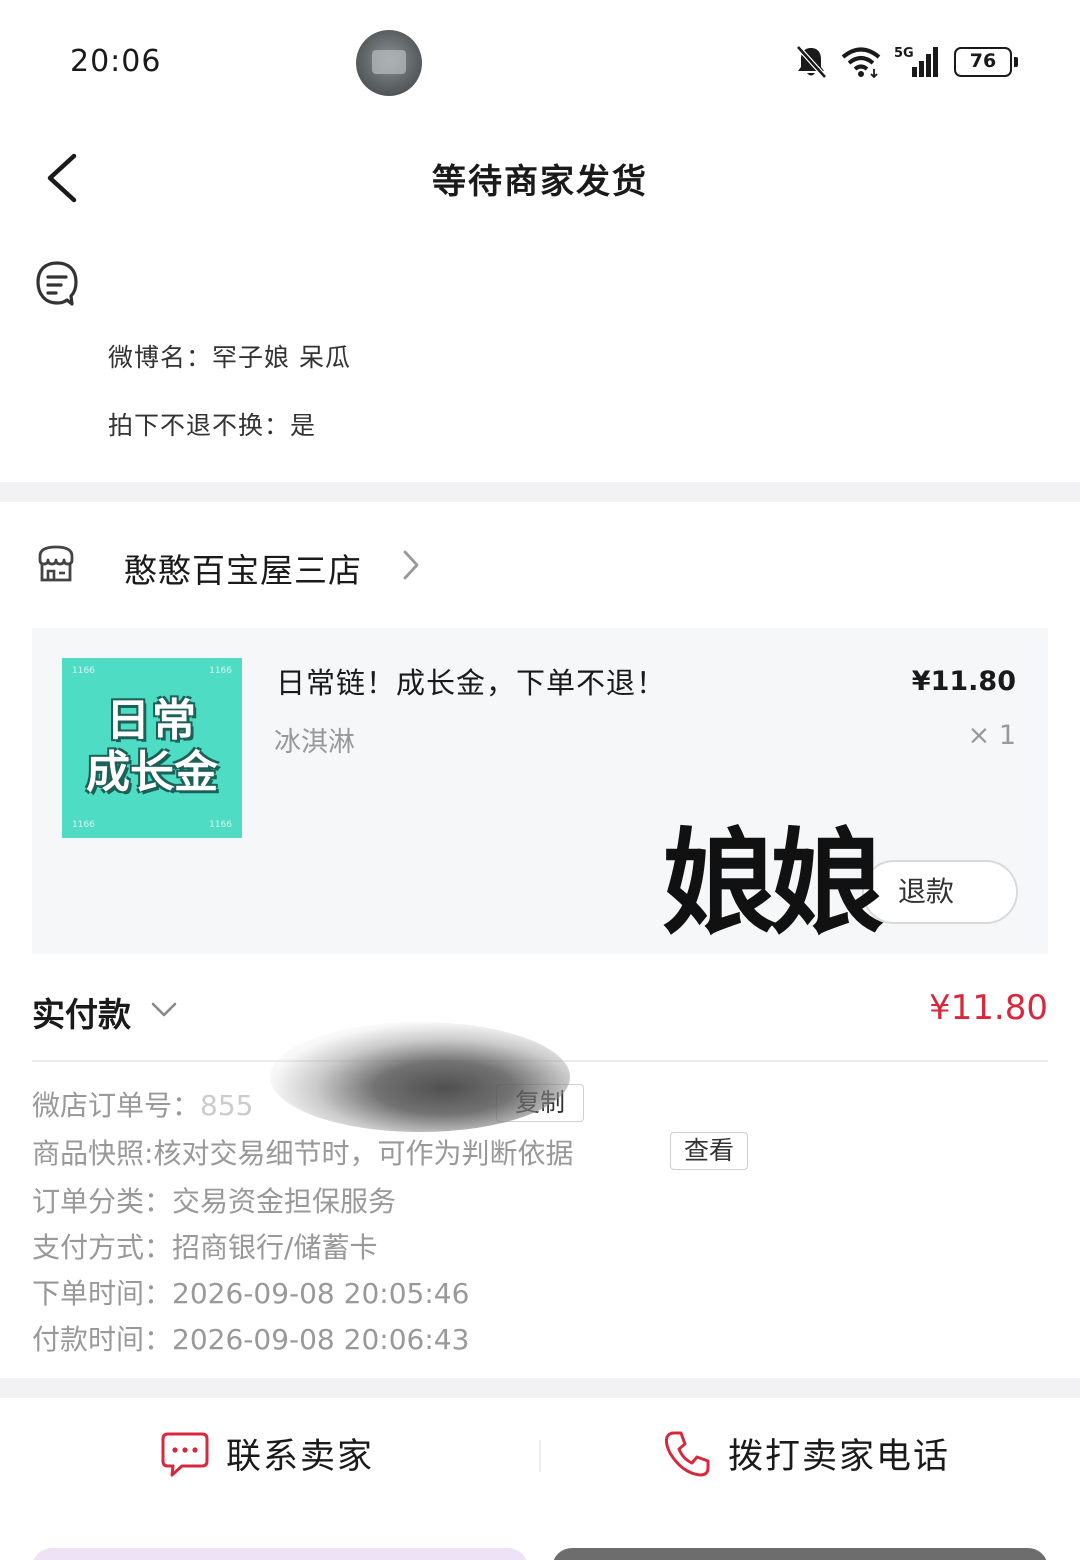 This screenshot has width=1080, height=1560. What do you see at coordinates (284, 1201) in the screenshot?
I see `category-value: 交易资金担保服务` at bounding box center [284, 1201].